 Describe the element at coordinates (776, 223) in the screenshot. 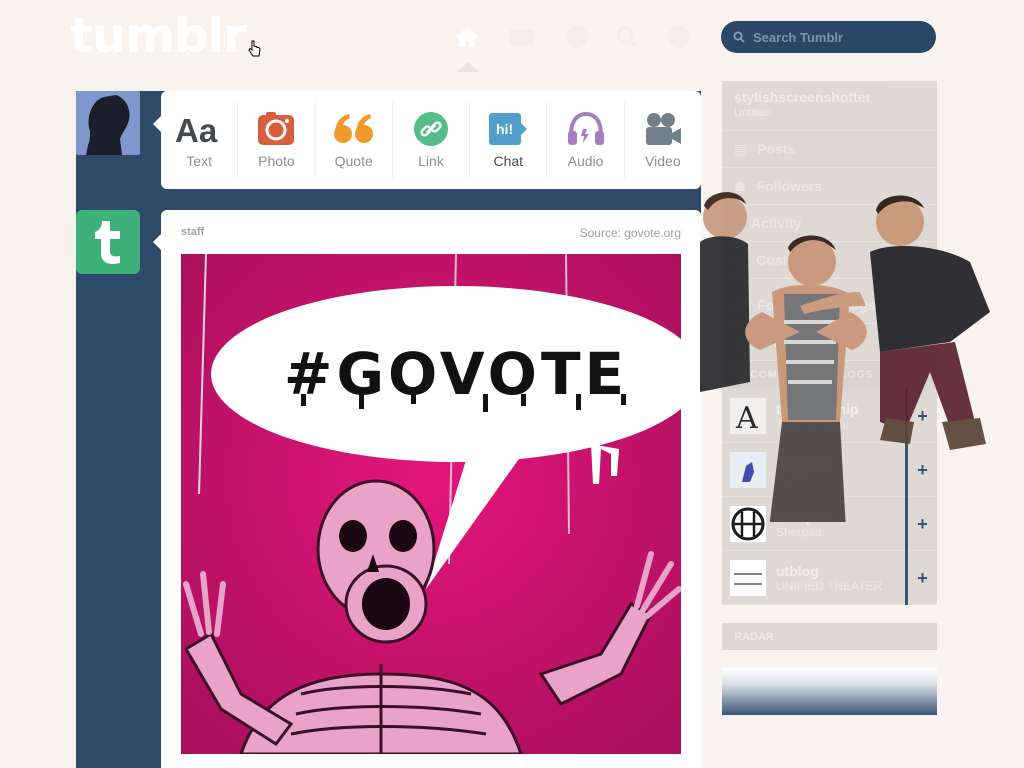

I see `sidebar-item-label: Activity` at that location.